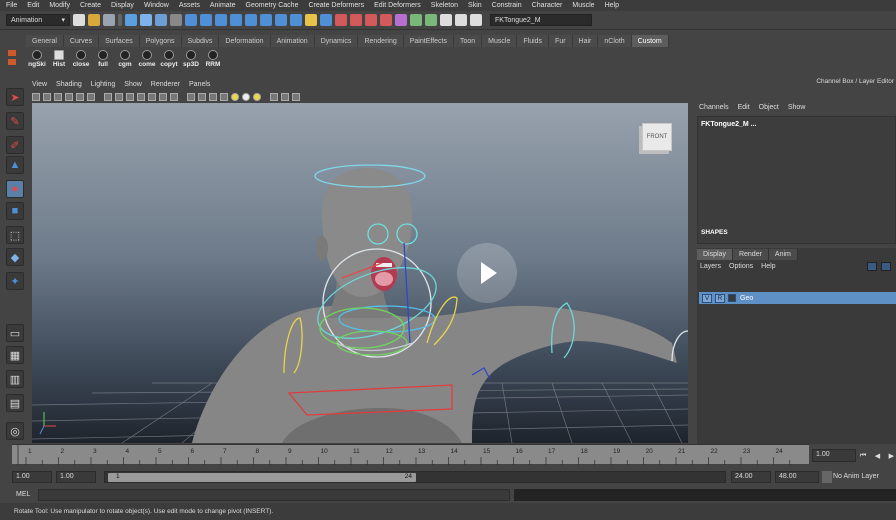  Describe the element at coordinates (200, 41) in the screenshot. I see `shelf-tab-subdivs: Subdivs` at that location.